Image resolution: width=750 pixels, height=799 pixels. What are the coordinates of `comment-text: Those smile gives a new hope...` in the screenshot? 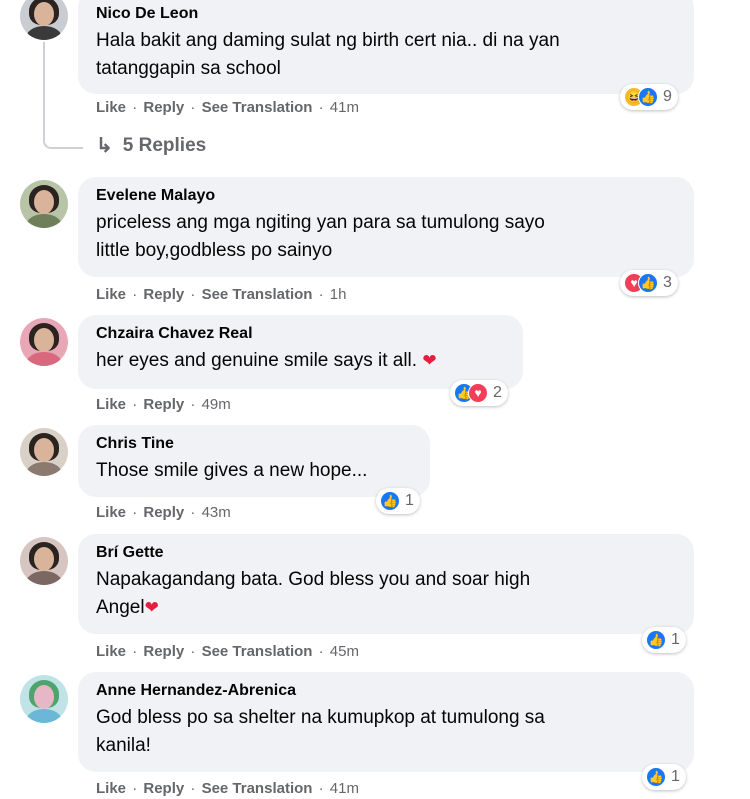 It's located at (254, 471).